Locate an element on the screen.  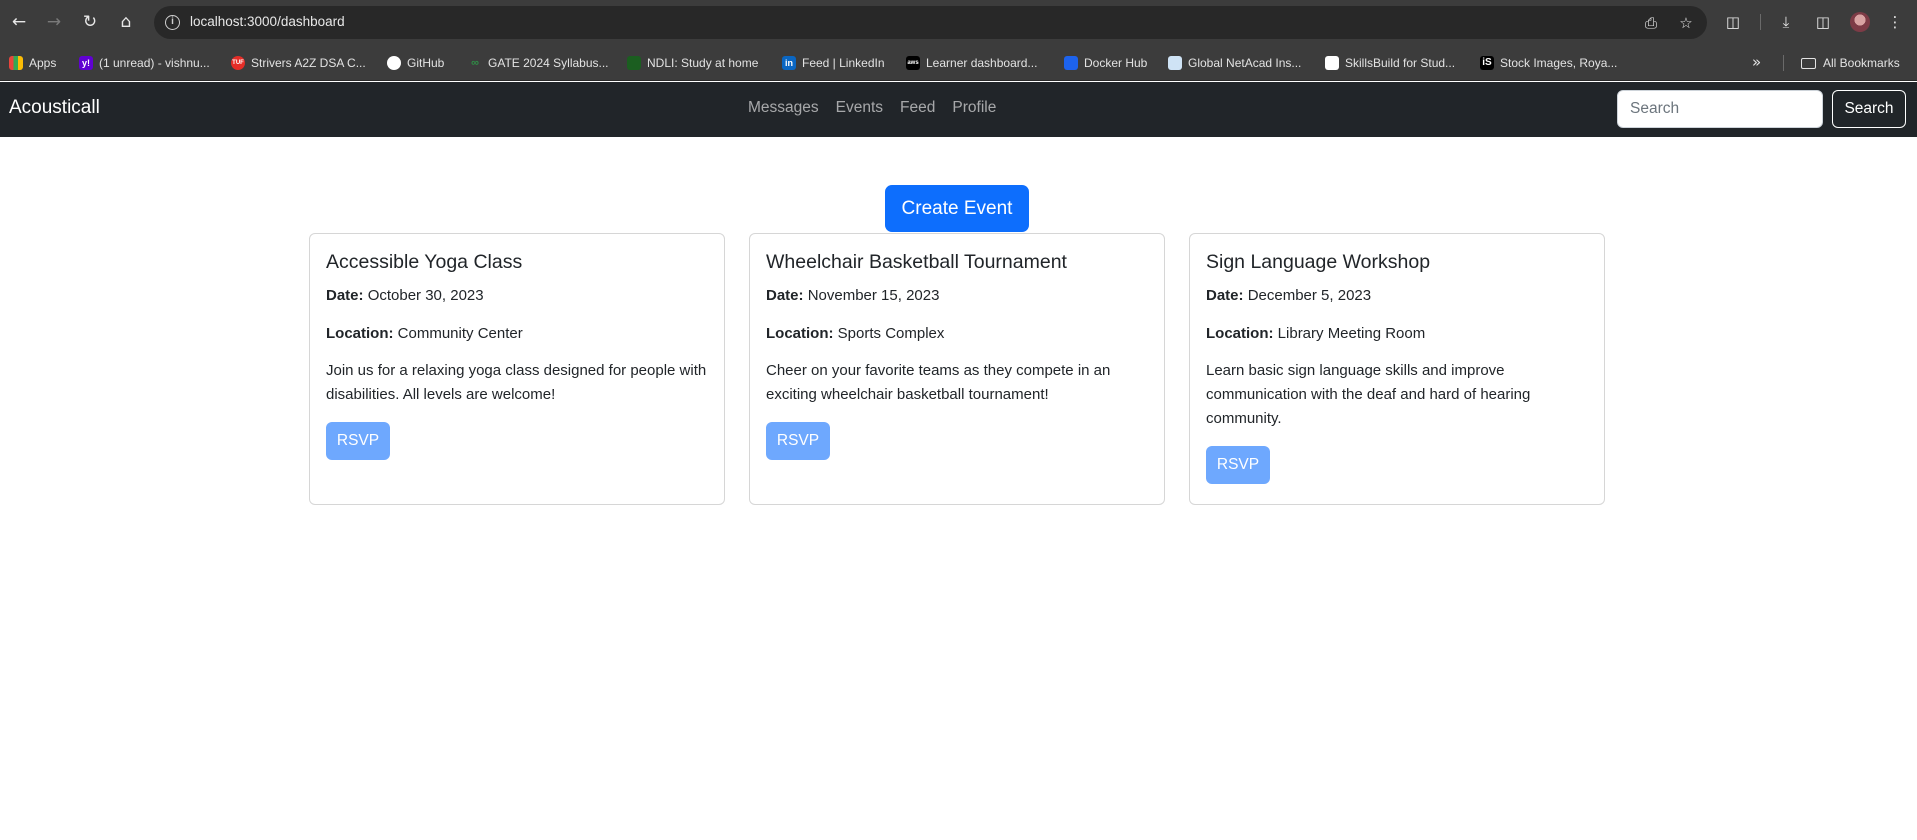
forward-button: → is located at coordinates (54, 22).